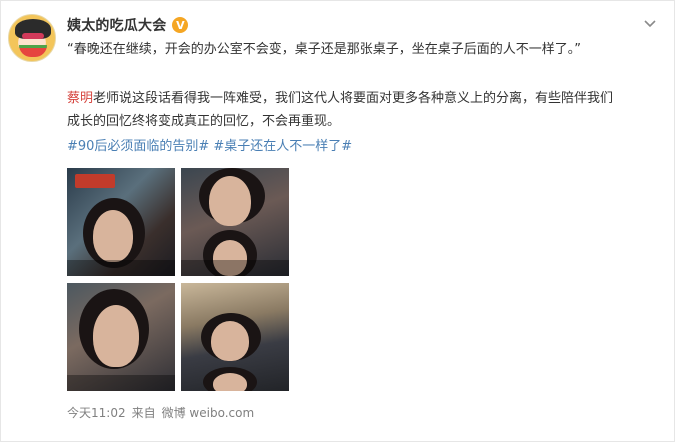  What do you see at coordinates (96, 412) in the screenshot?
I see `post-time: 今天11:02` at bounding box center [96, 412].